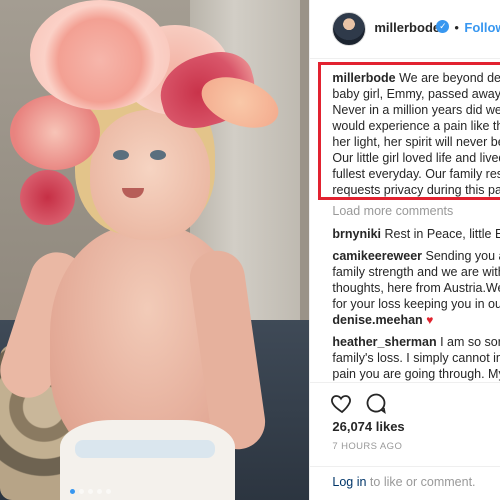 This screenshot has width=500, height=500. I want to click on follow-button: Follow, so click(482, 27).